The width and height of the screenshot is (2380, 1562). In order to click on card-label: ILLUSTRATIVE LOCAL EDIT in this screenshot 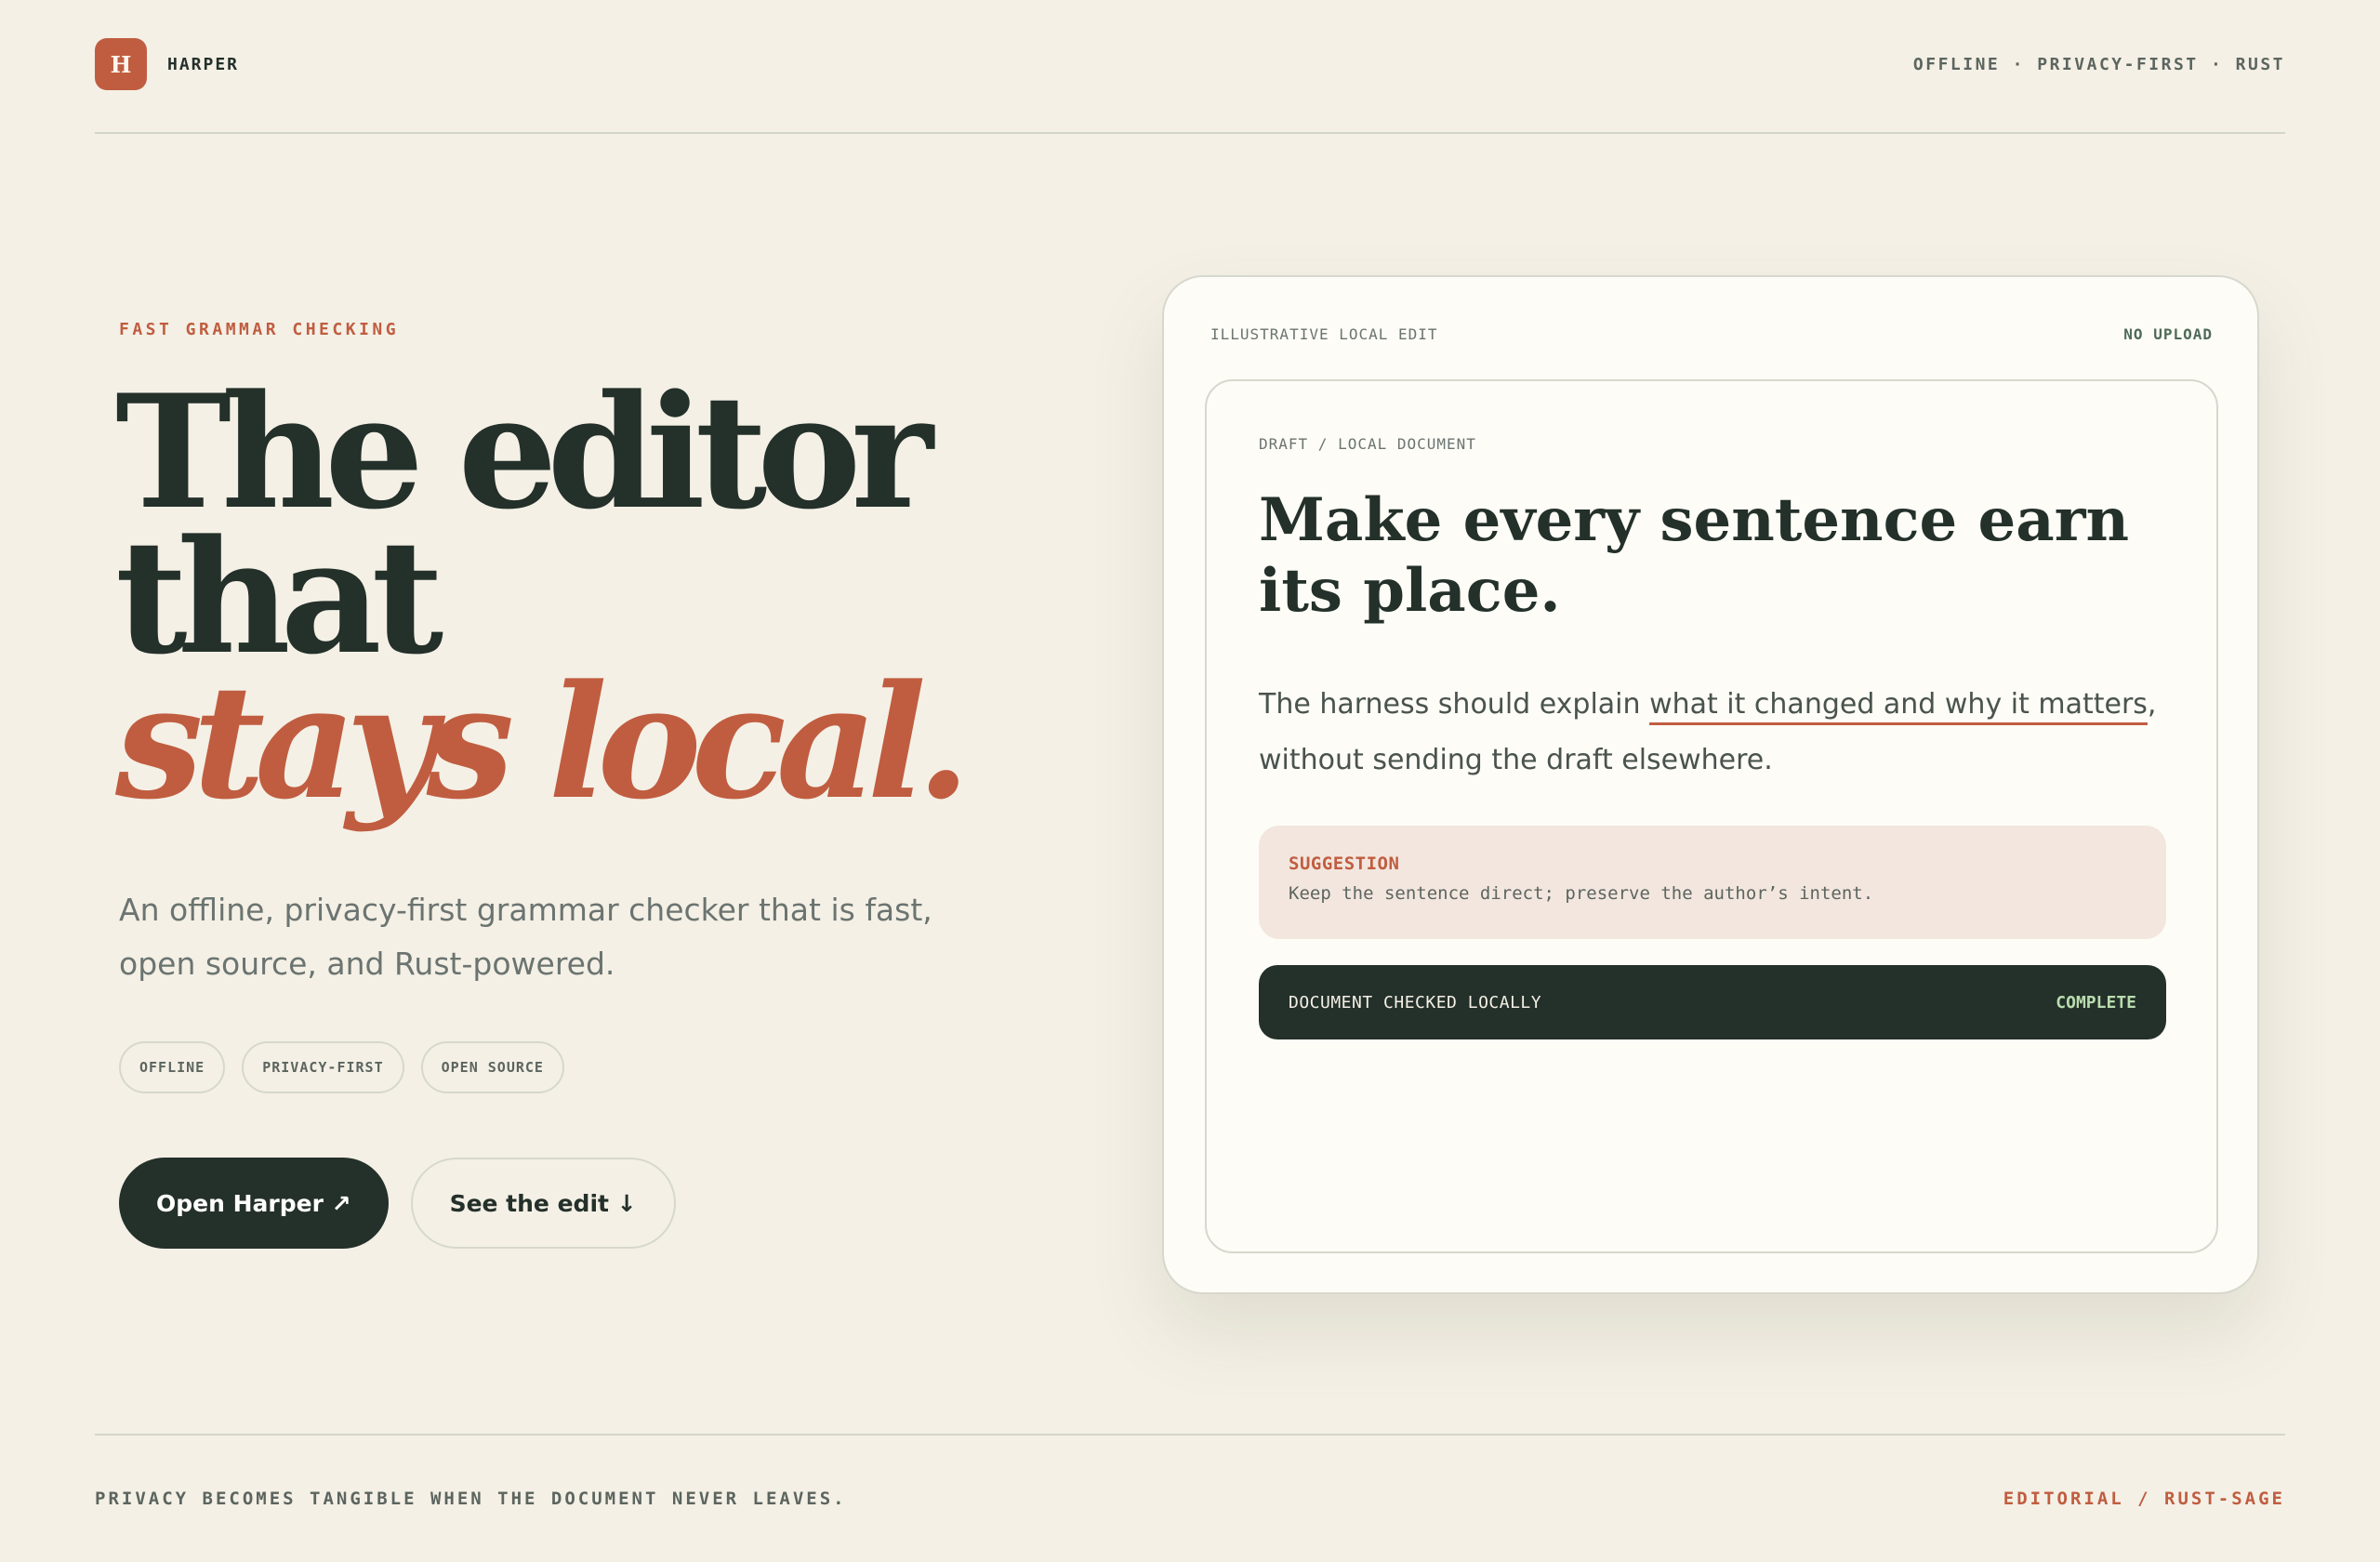, I will do `click(1324, 334)`.